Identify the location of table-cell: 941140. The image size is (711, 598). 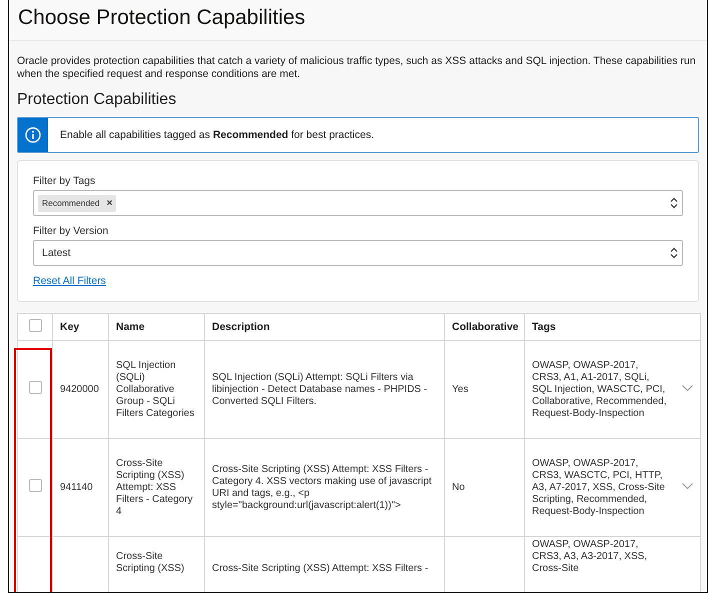
(76, 487).